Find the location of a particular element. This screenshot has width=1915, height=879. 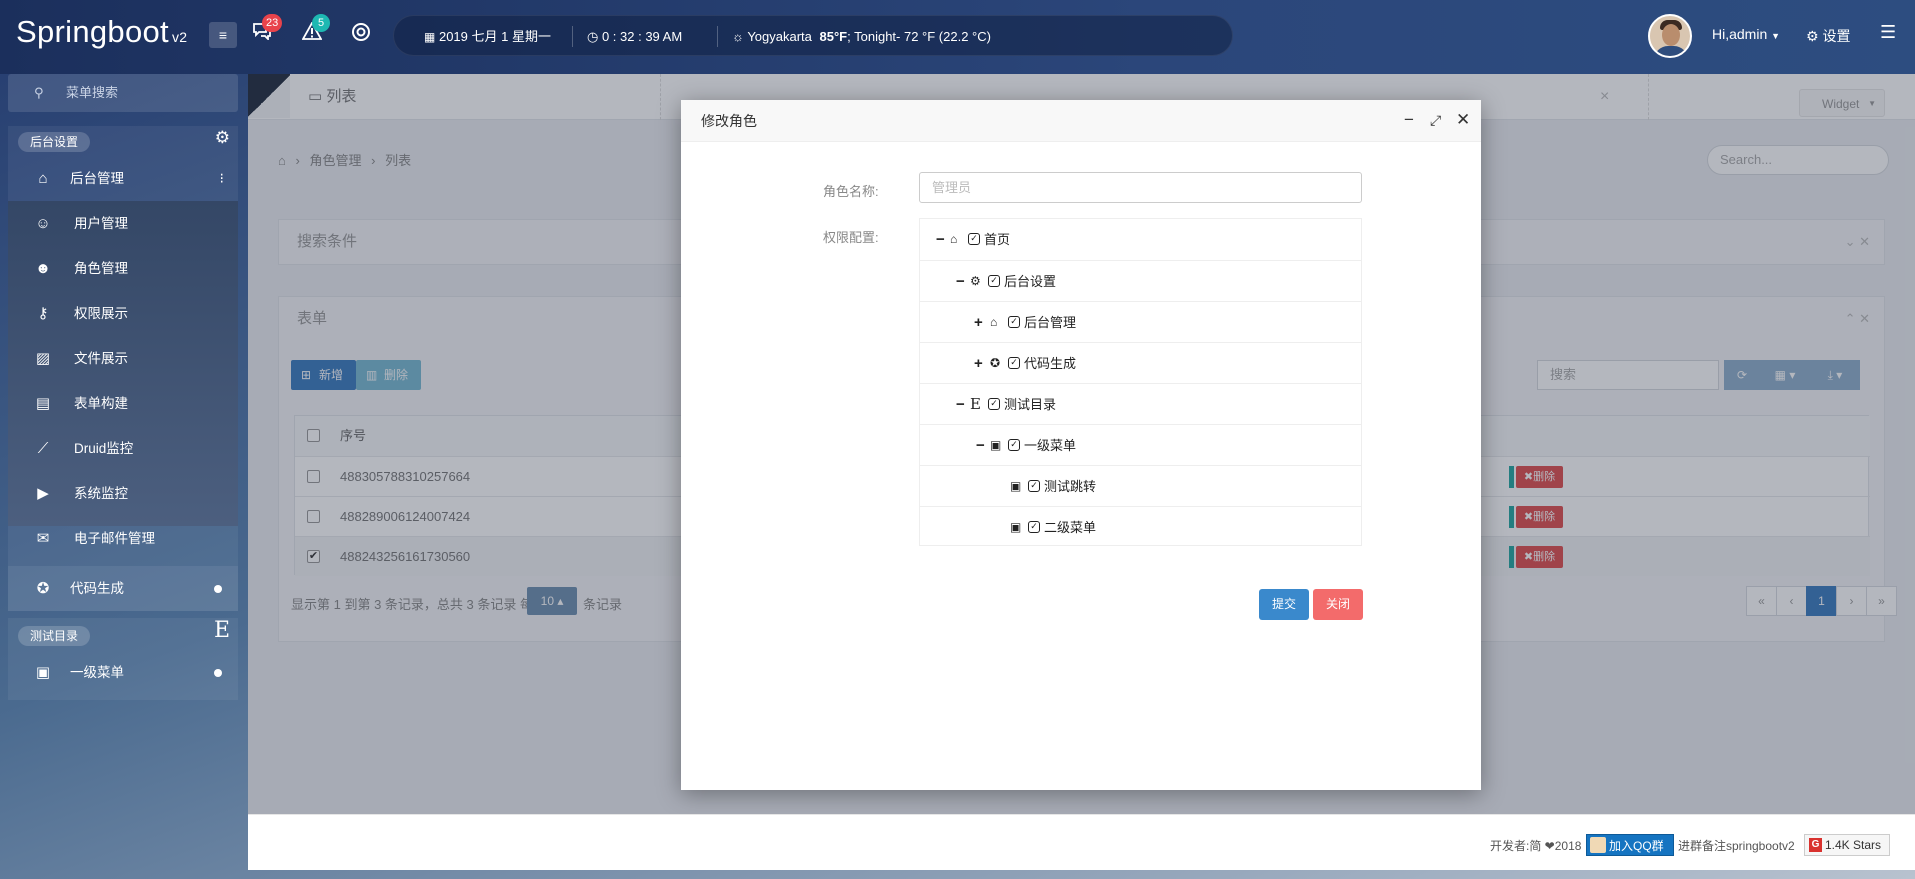

stars-badge: G 1.4K Stars is located at coordinates (1847, 845).